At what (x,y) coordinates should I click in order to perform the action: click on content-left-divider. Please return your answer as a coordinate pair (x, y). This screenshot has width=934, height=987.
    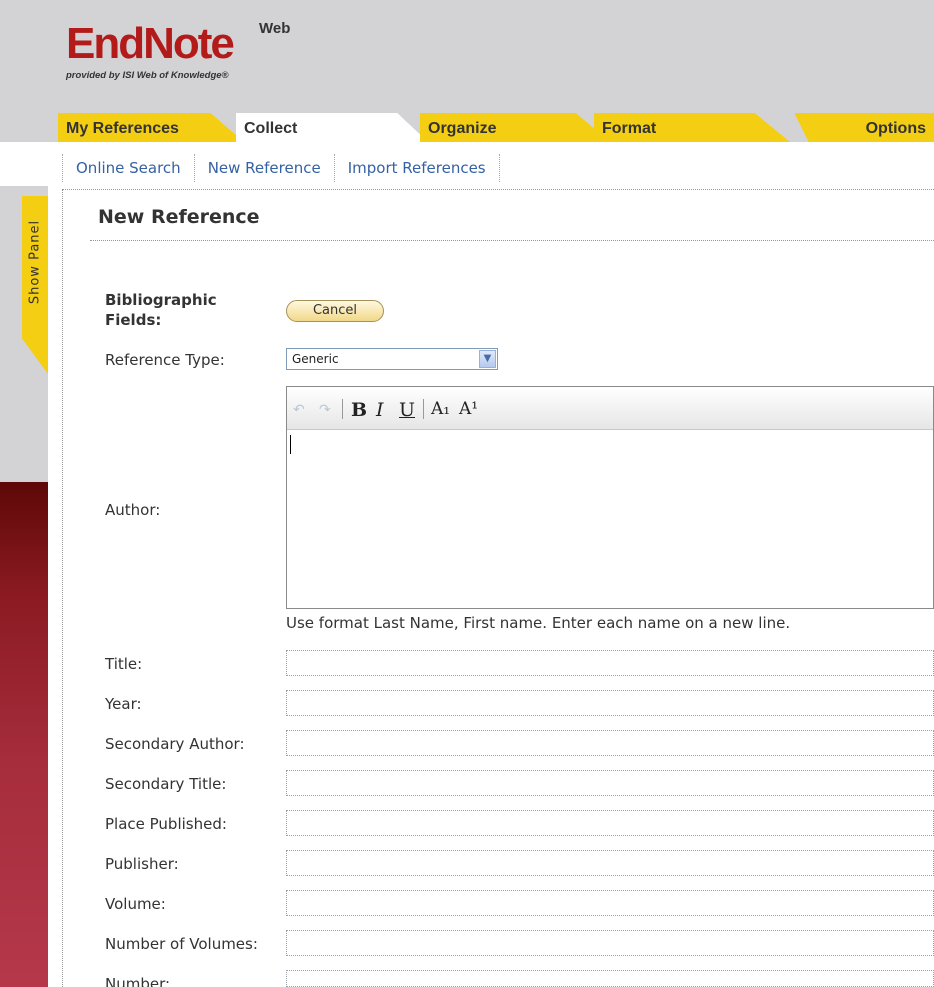
    Looking at the image, I should click on (62, 588).